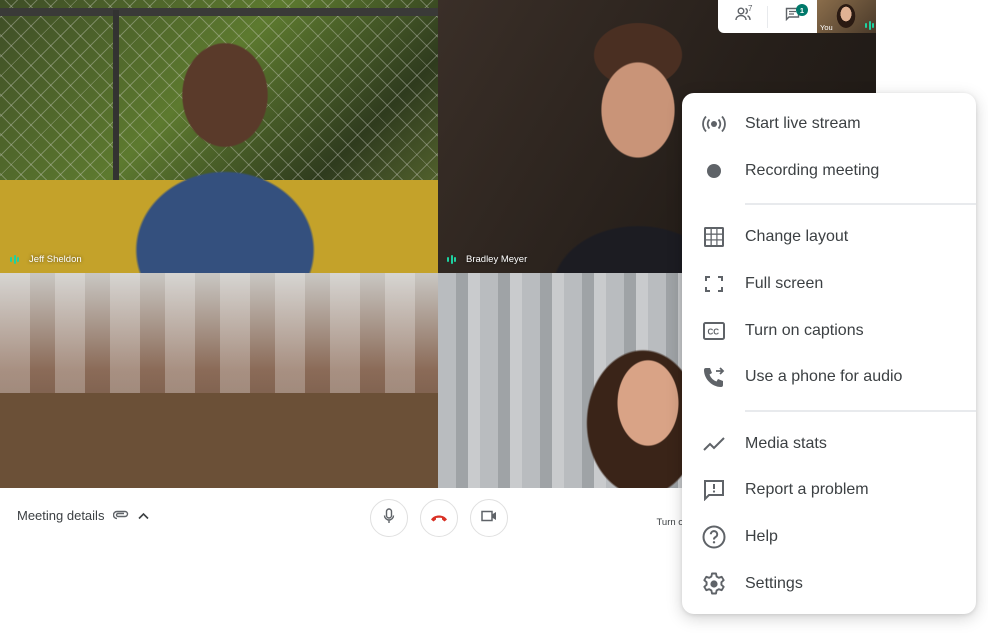  I want to click on menu-item-label: Settings, so click(774, 583).